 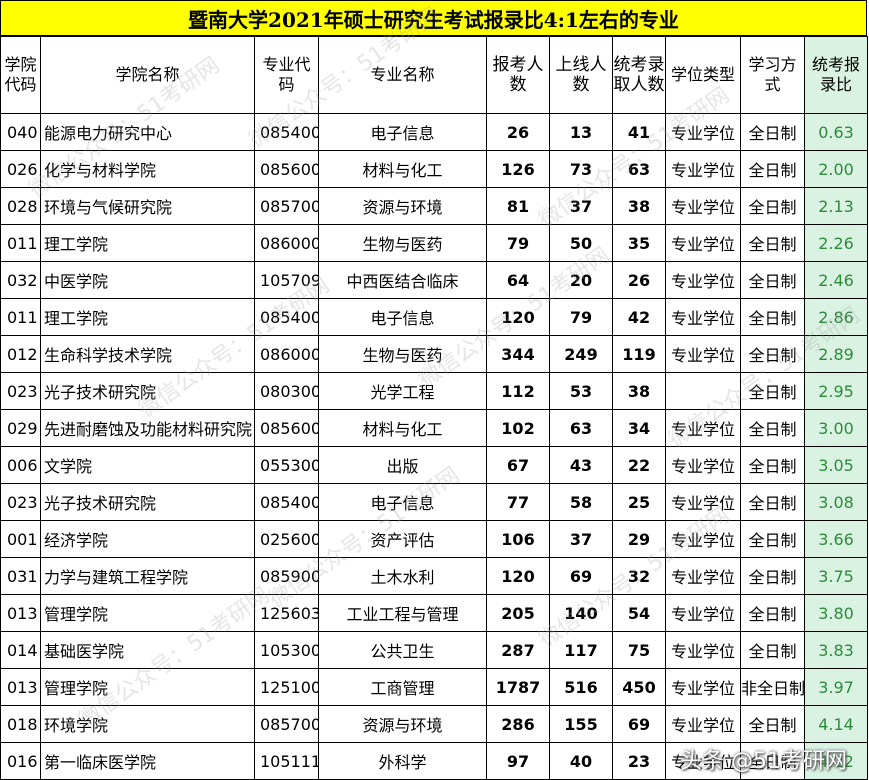 What do you see at coordinates (147, 354) in the screenshot?
I see `cell-college-name: 生命科学技术学院` at bounding box center [147, 354].